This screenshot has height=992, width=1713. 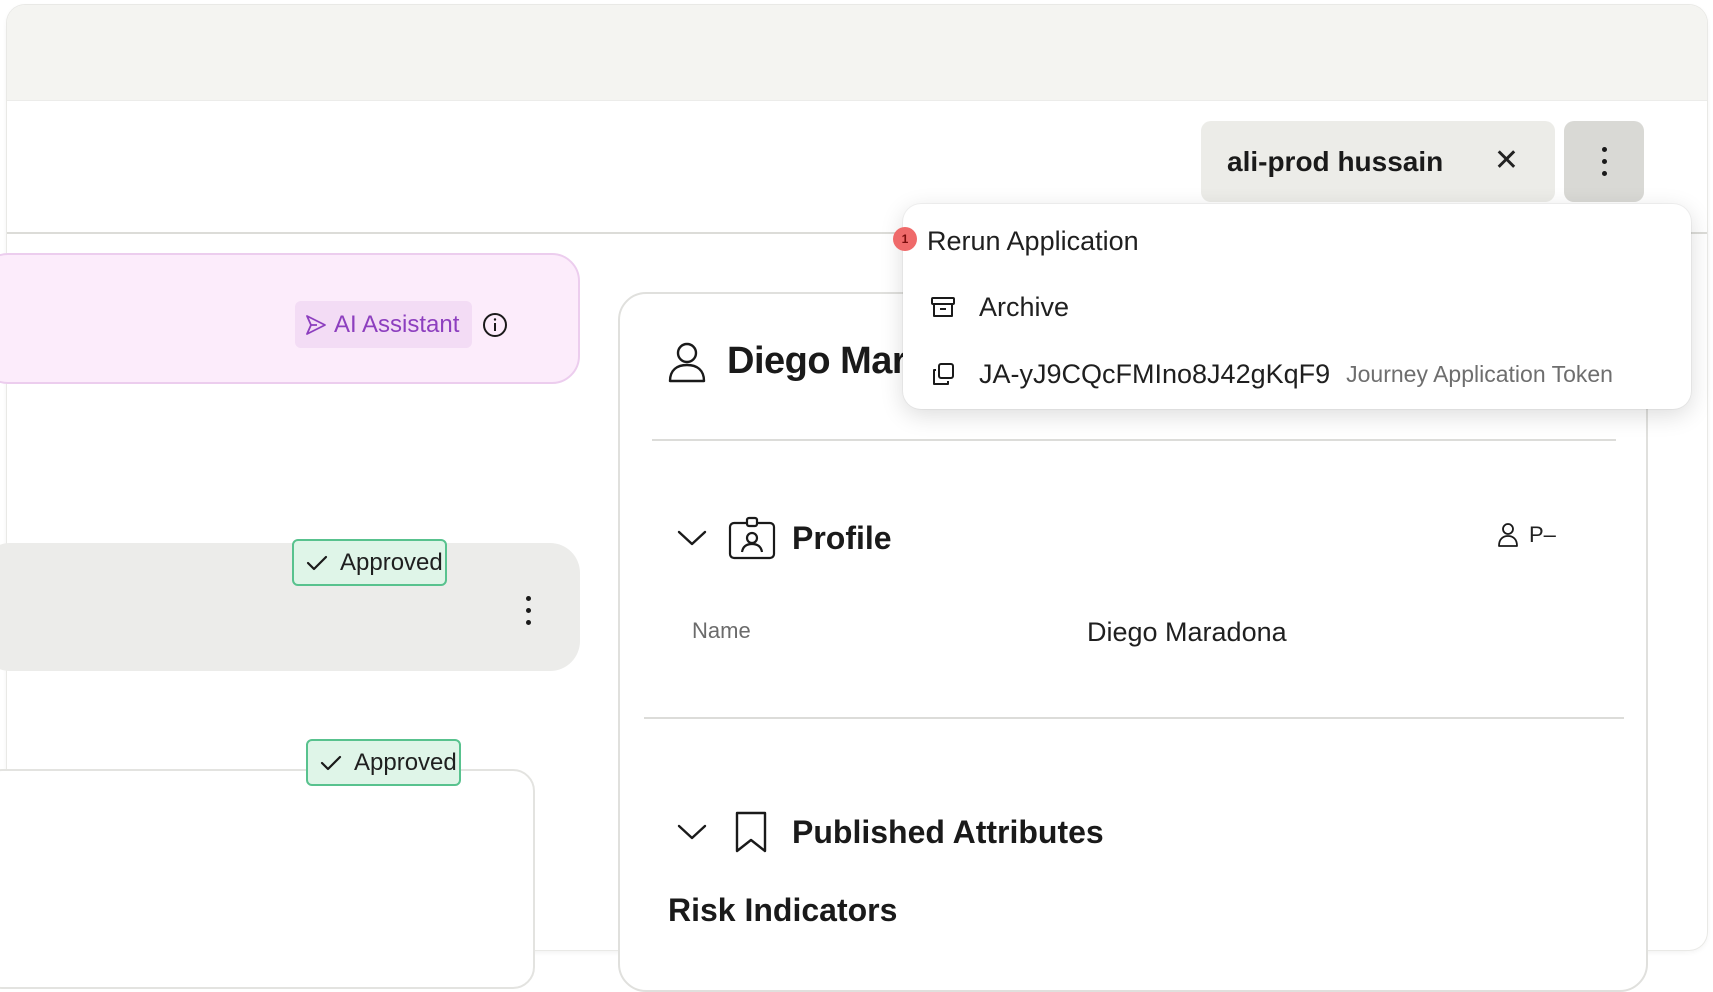 What do you see at coordinates (495, 325) in the screenshot?
I see `info-icon` at bounding box center [495, 325].